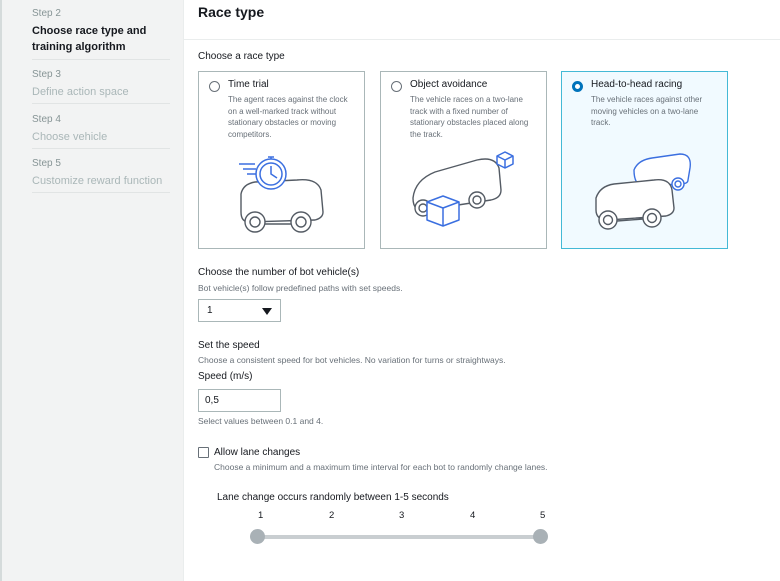 The width and height of the screenshot is (780, 581). I want to click on speed-field-label: Speed (m/s), so click(225, 376).